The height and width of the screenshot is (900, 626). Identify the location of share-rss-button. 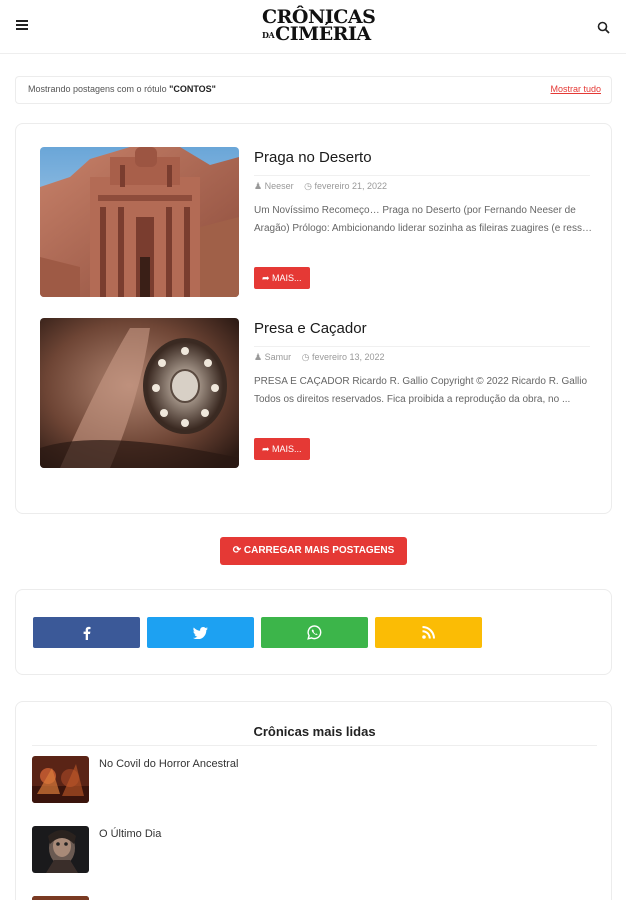
(428, 632).